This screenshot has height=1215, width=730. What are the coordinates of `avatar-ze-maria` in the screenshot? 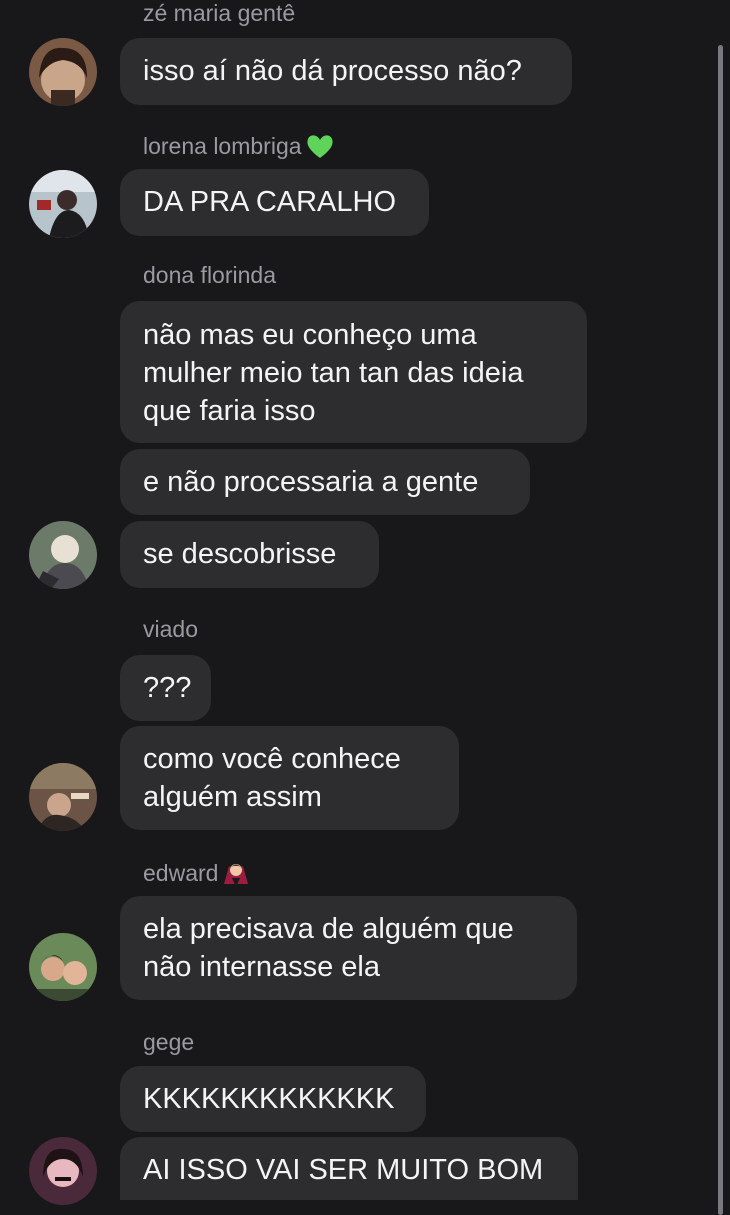 It's located at (63, 72).